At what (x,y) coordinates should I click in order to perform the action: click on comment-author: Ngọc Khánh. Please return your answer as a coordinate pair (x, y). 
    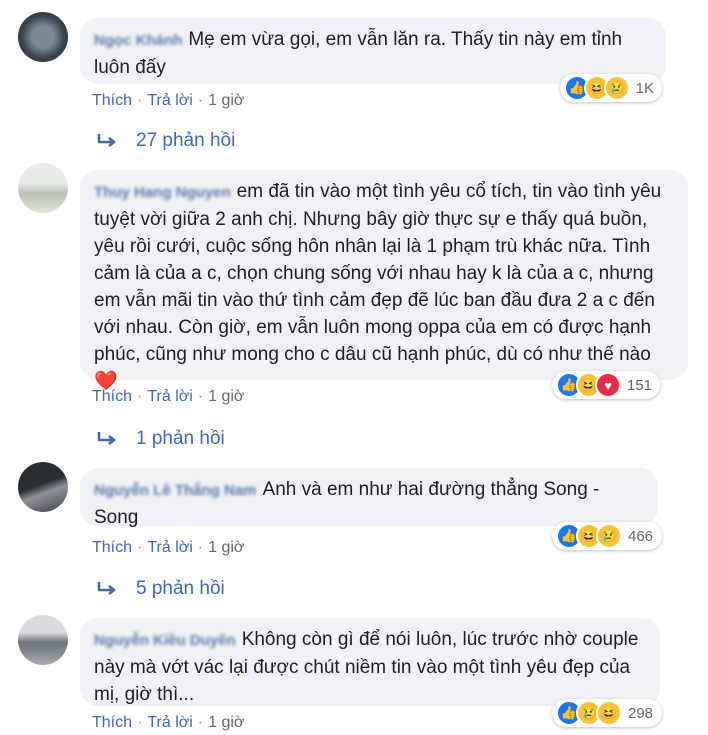
    Looking at the image, I should click on (138, 40).